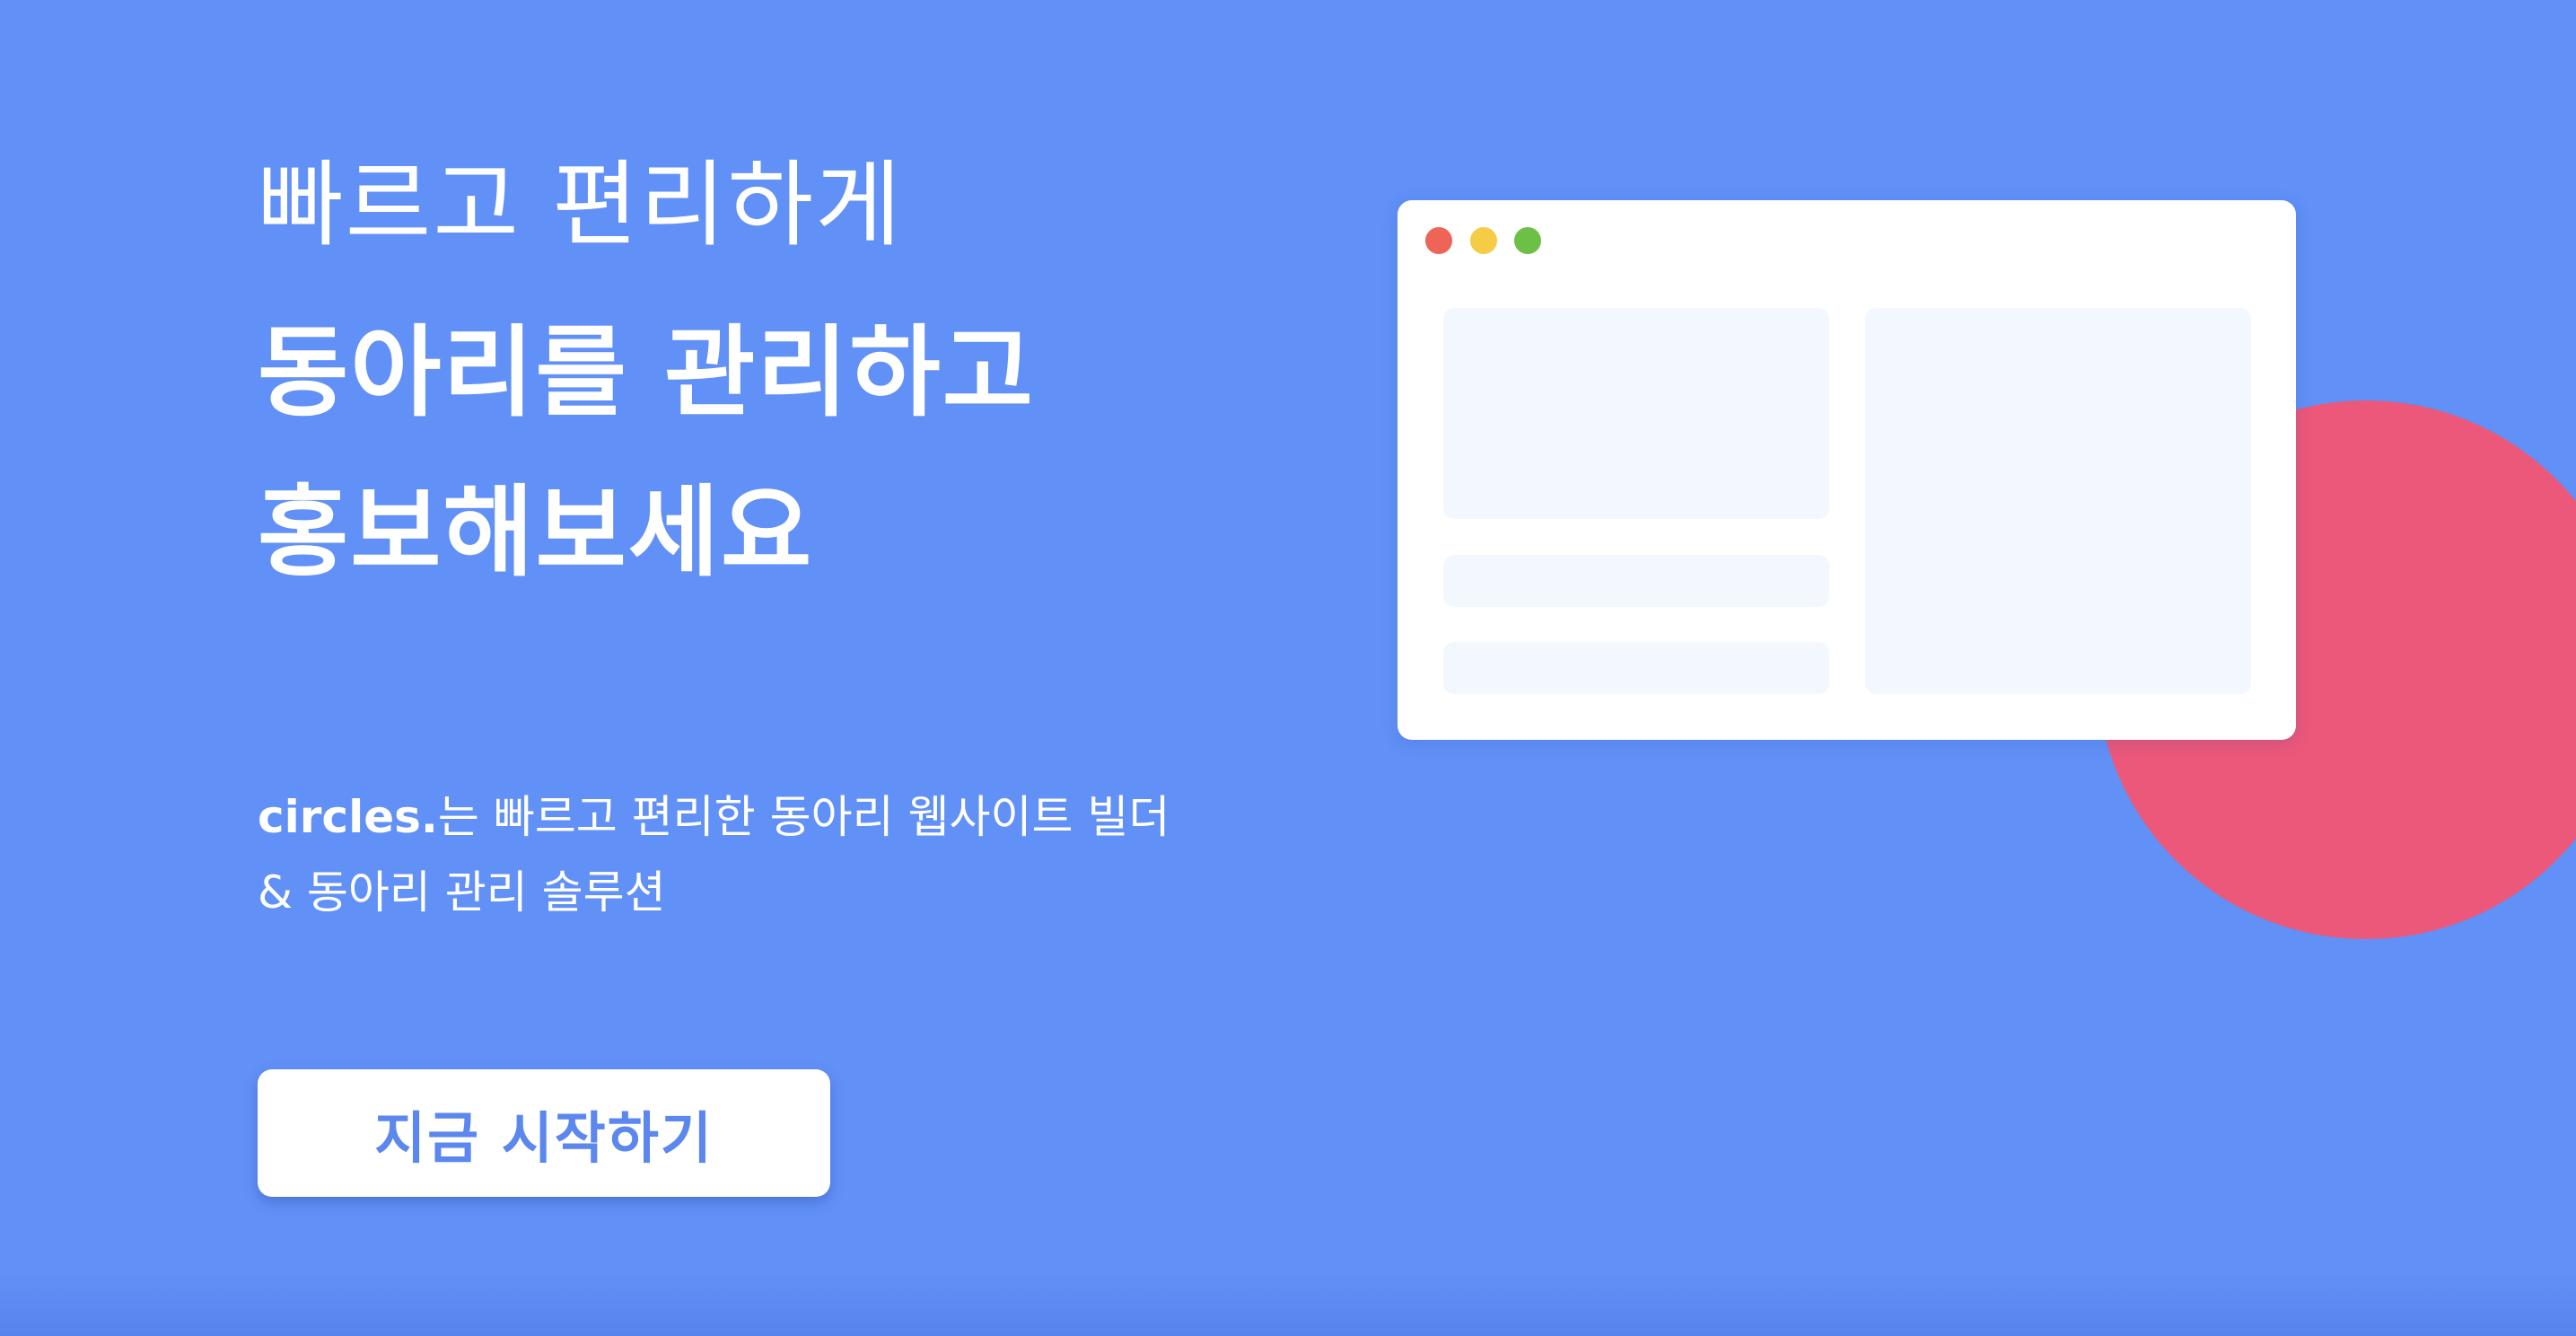 The height and width of the screenshot is (1336, 2576). Describe the element at coordinates (1636, 413) in the screenshot. I see `mockup-placeholder-block-large` at that location.